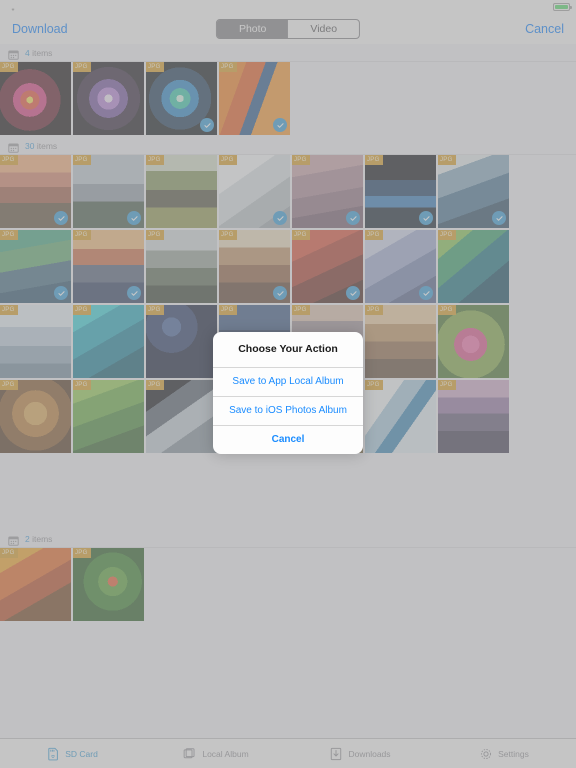 The width and height of the screenshot is (576, 768). Describe the element at coordinates (288, 349) in the screenshot. I see `dialog-title: Choose Your Action` at that location.